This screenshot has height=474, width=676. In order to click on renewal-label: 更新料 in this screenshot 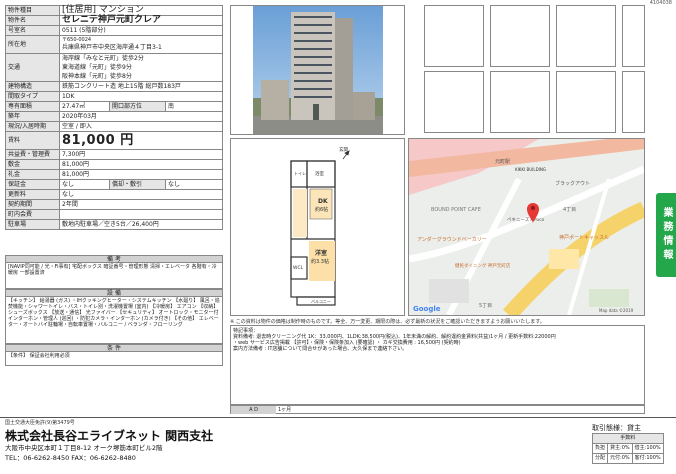, I will do `click(32, 194)`.